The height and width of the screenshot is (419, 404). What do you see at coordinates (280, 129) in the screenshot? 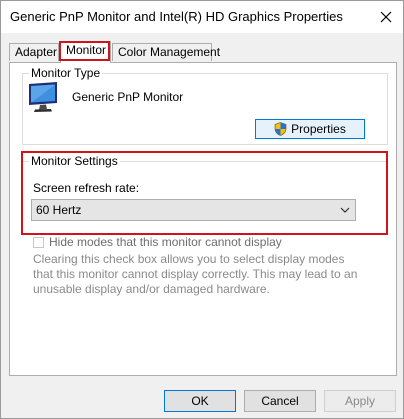
I see `shield-icon` at bounding box center [280, 129].